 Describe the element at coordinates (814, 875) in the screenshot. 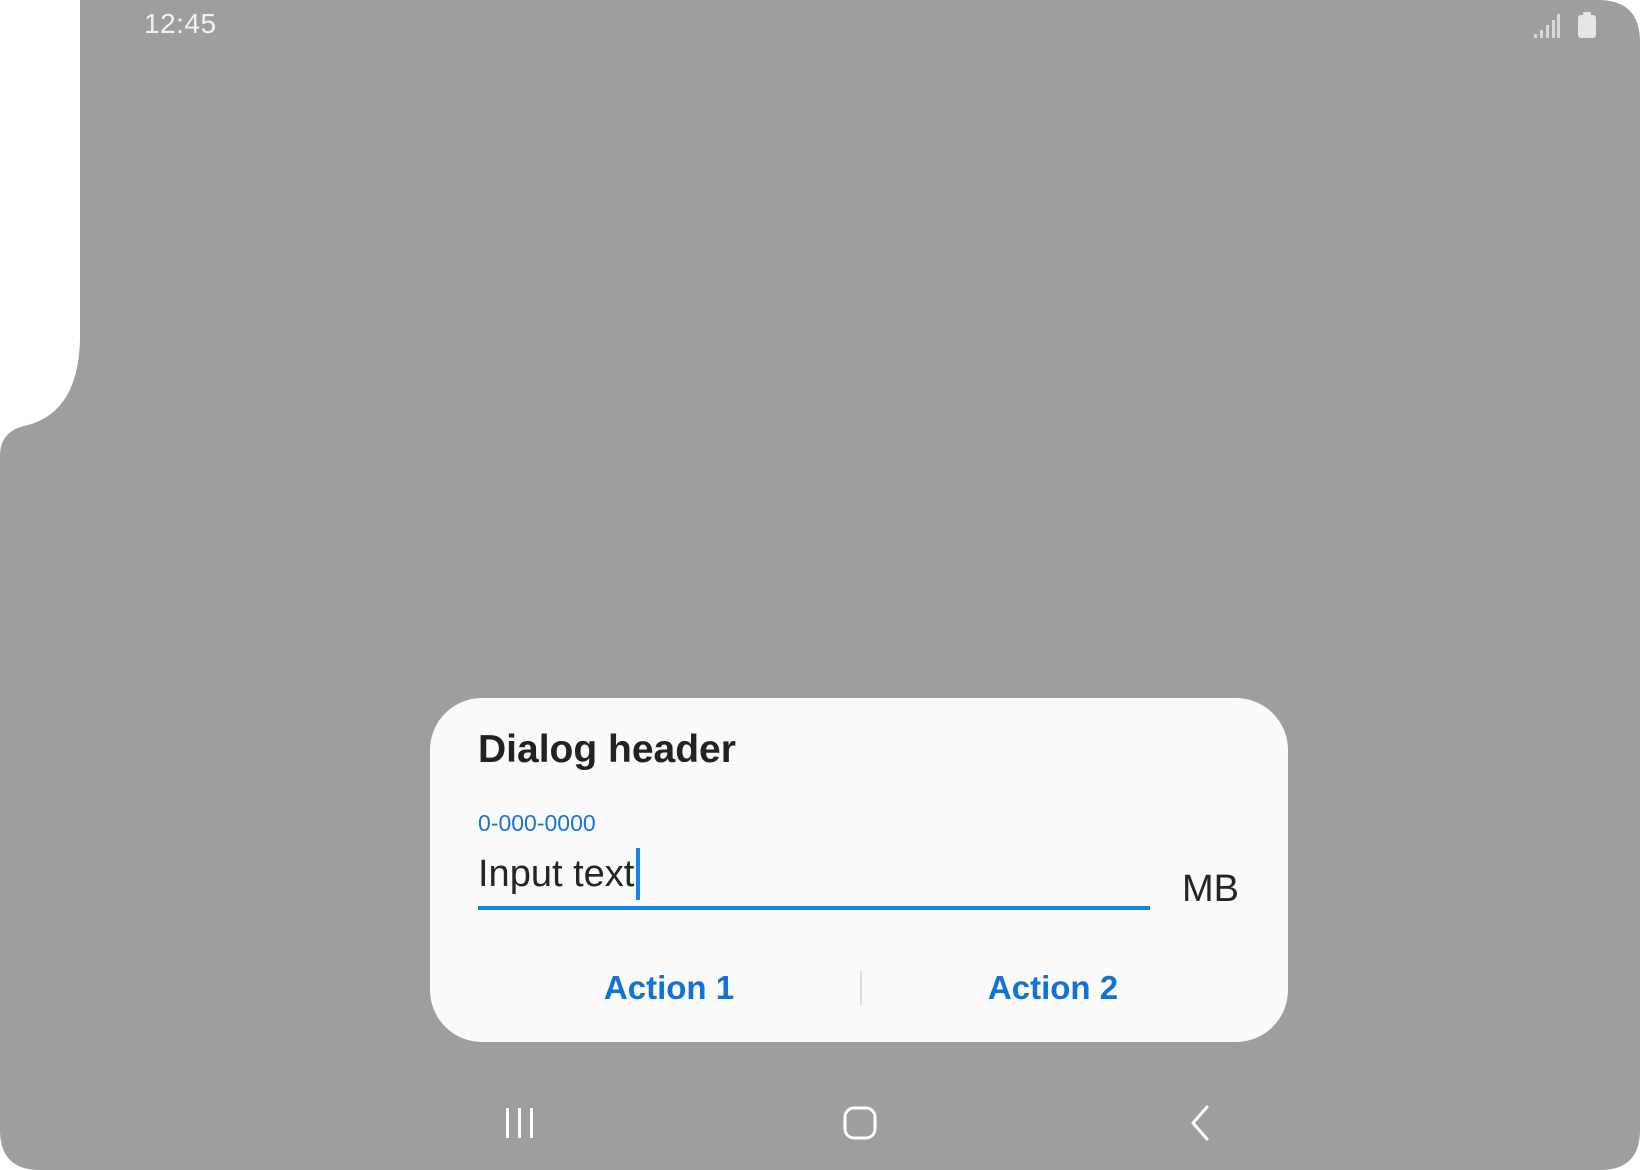

I see `text-input-field: Input text` at that location.